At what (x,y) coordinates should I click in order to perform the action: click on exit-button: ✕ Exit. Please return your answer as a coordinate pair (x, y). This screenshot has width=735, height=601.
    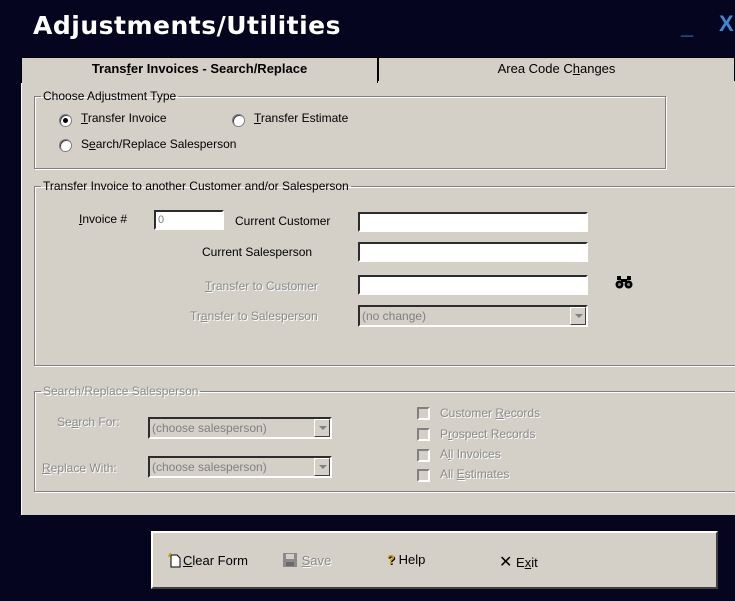
    Looking at the image, I should click on (518, 562).